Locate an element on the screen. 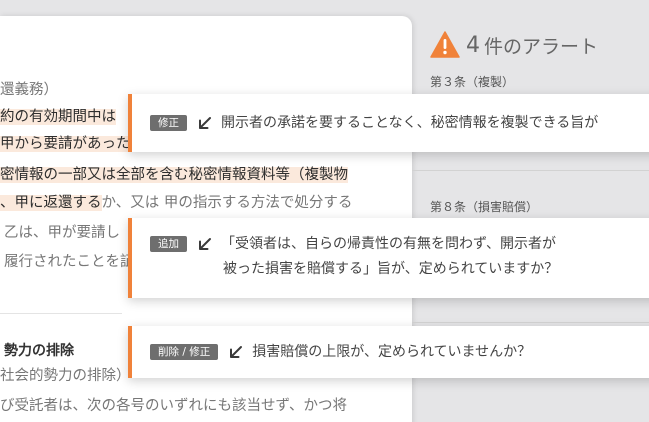  alert-card-3: 削除 / 修正 損害賠償の上限が、定められていませんか？ is located at coordinates (388, 352).